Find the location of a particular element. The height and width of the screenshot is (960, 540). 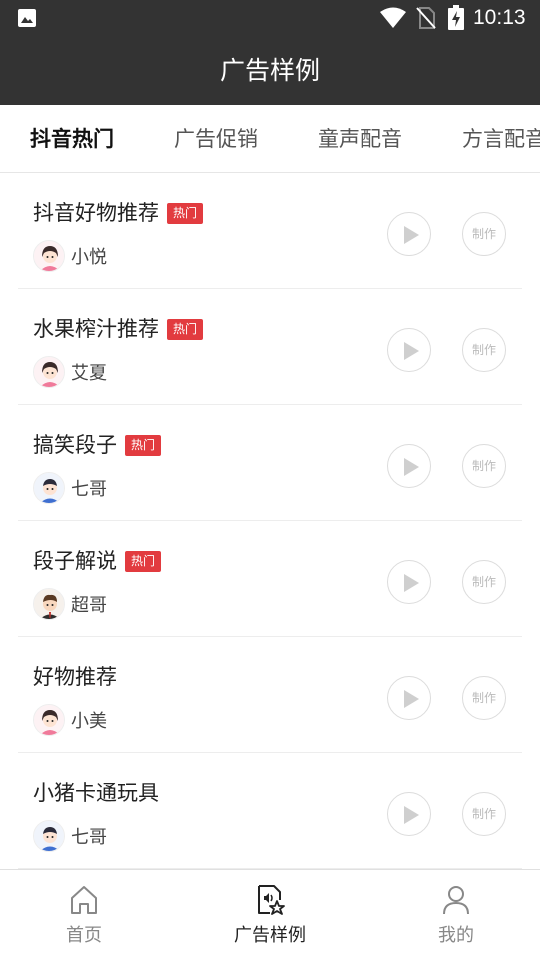

voice-name: 艾夏 is located at coordinates (89, 373).